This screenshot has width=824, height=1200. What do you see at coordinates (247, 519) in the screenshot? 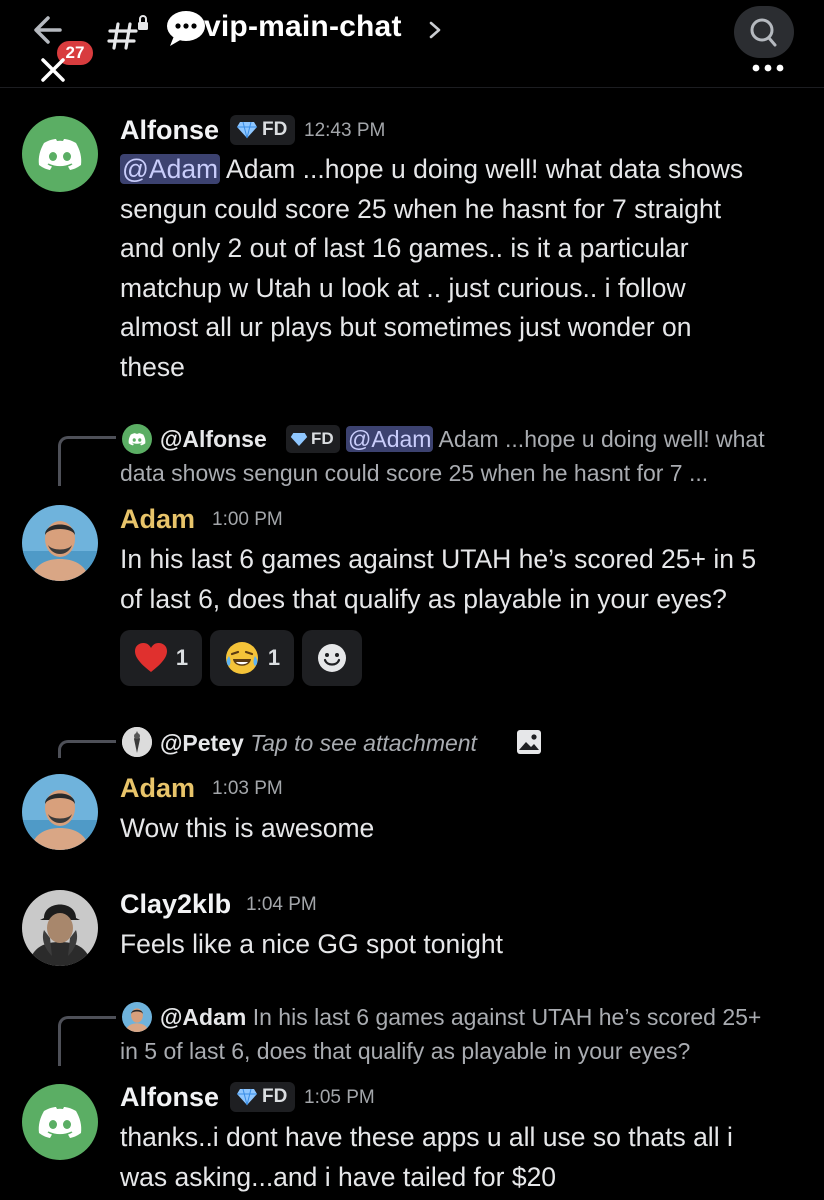
I see `message-timestamp: 1:00 PM` at bounding box center [247, 519].